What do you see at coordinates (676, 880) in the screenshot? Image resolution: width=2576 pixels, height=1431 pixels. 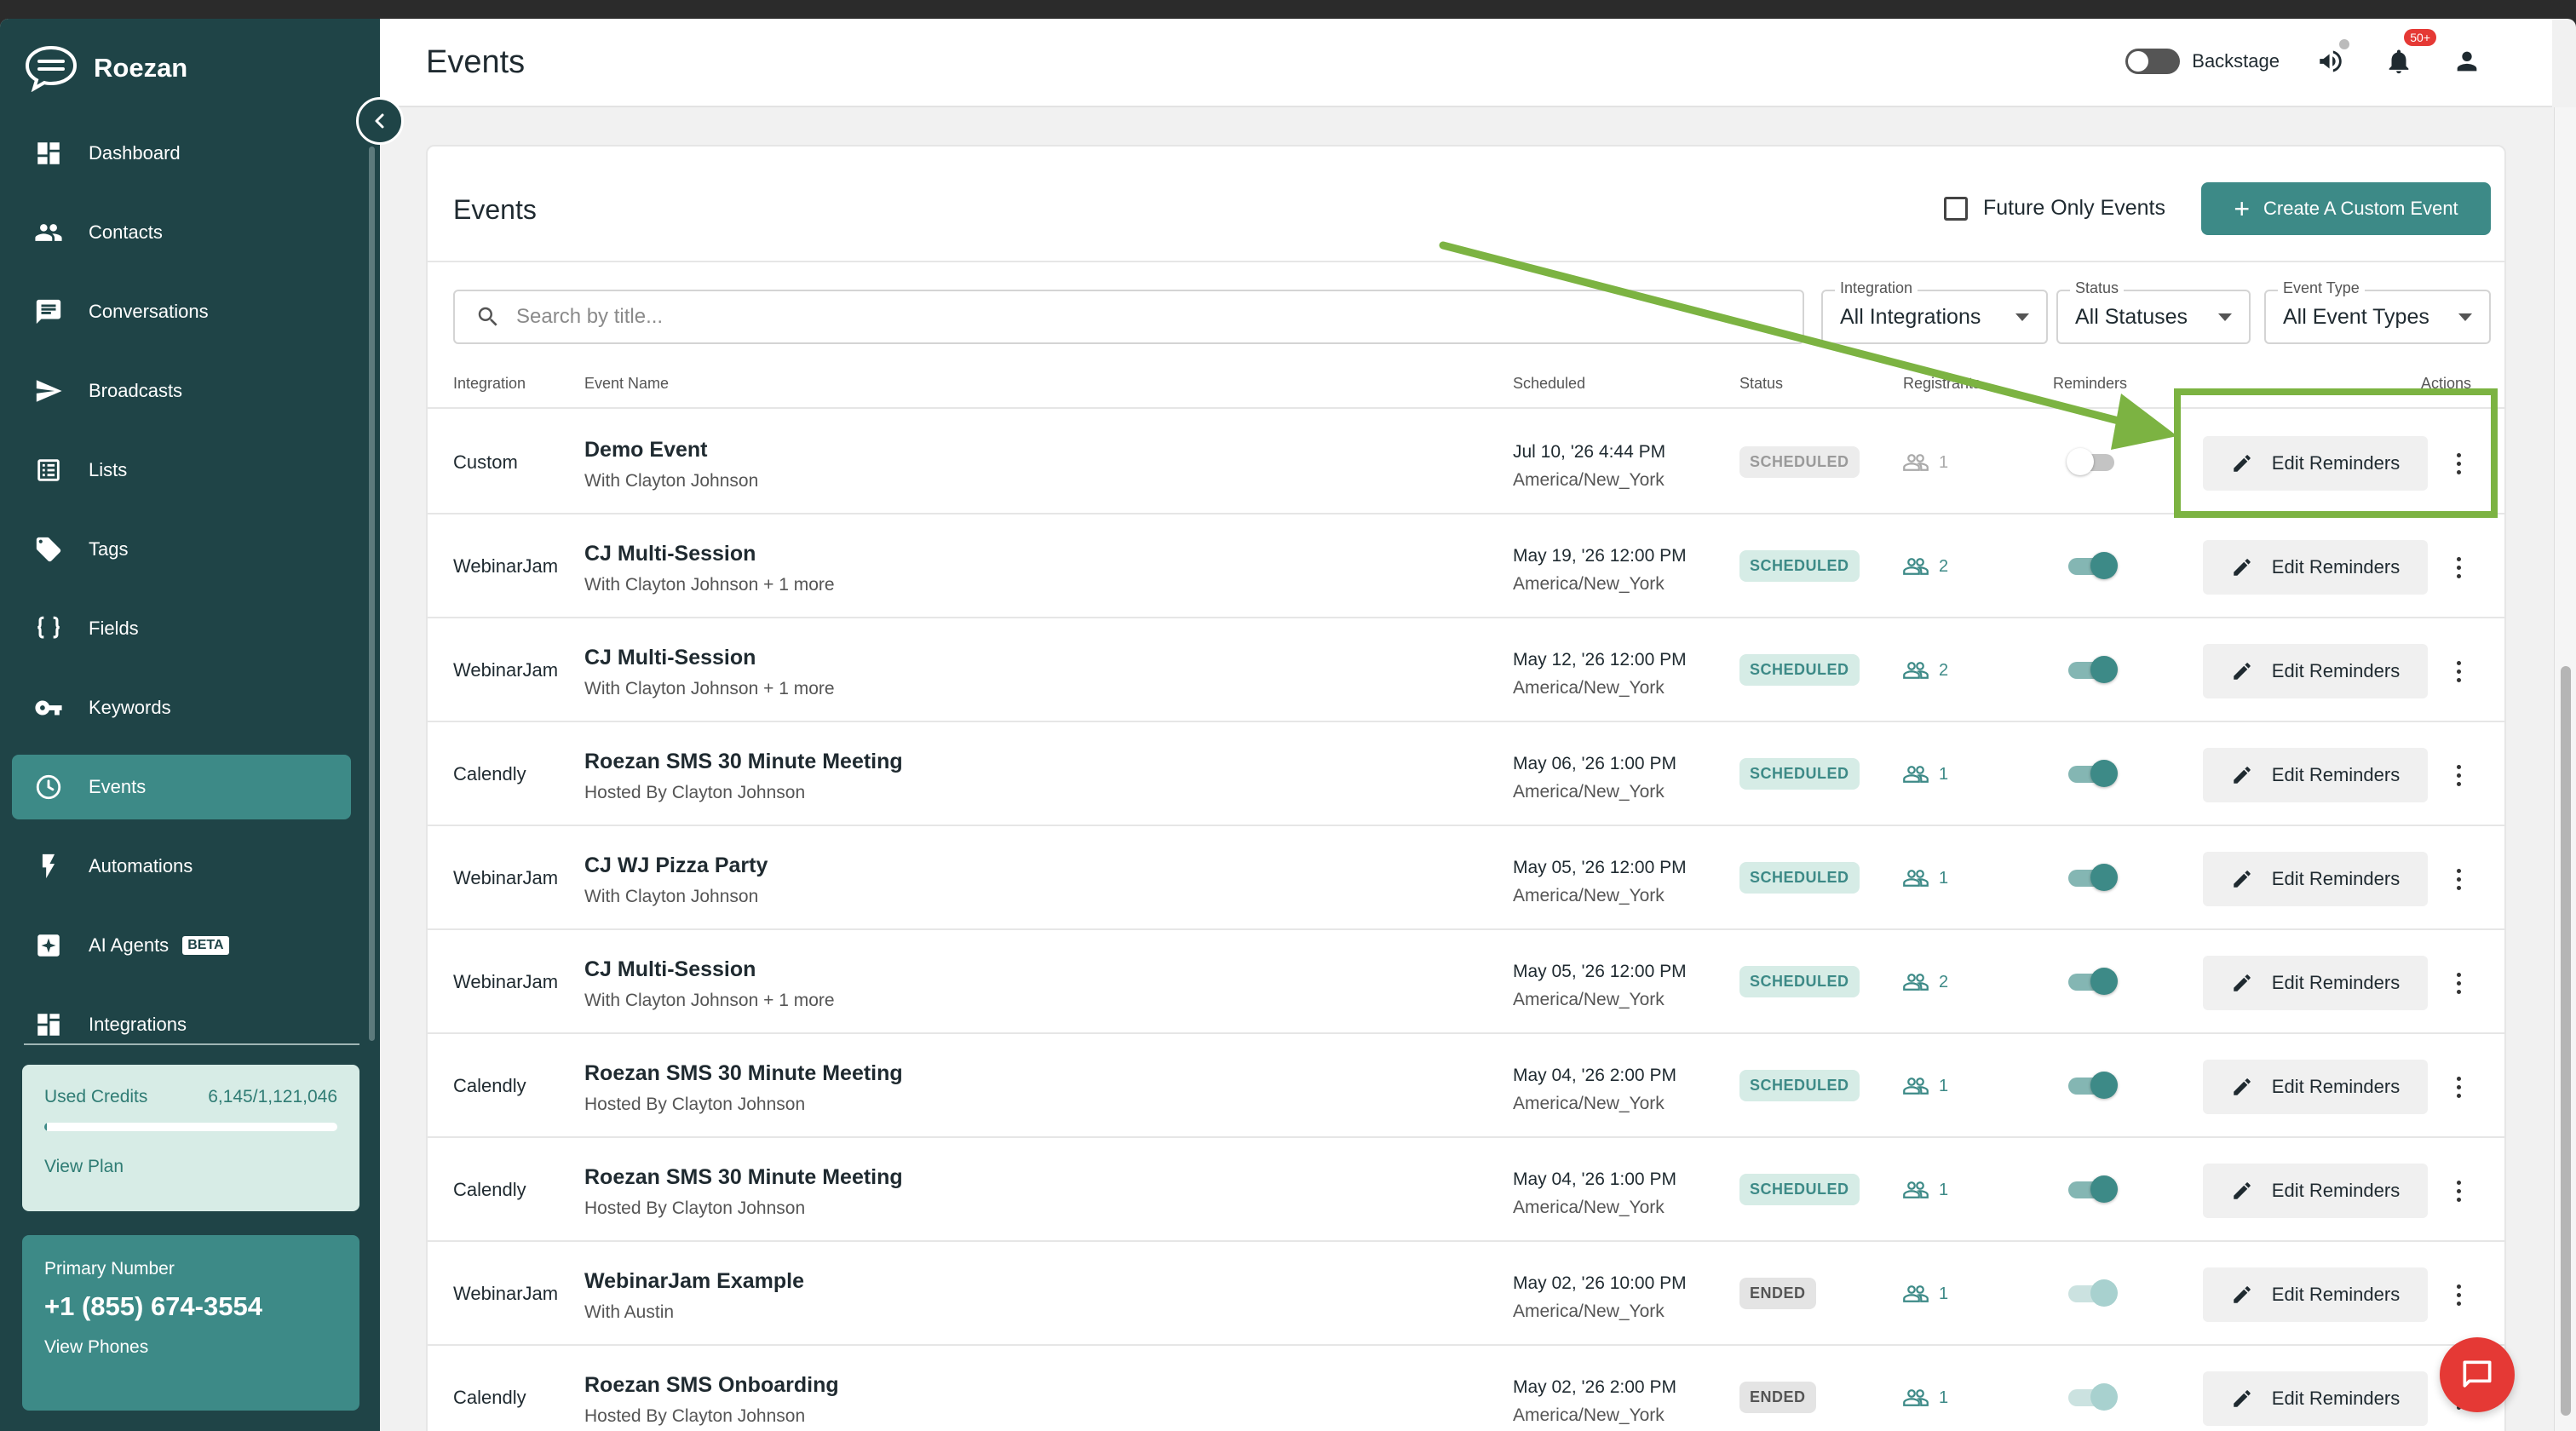 I see `row-event: CJ WJ Pizza Party With Clayton Johnson` at bounding box center [676, 880].